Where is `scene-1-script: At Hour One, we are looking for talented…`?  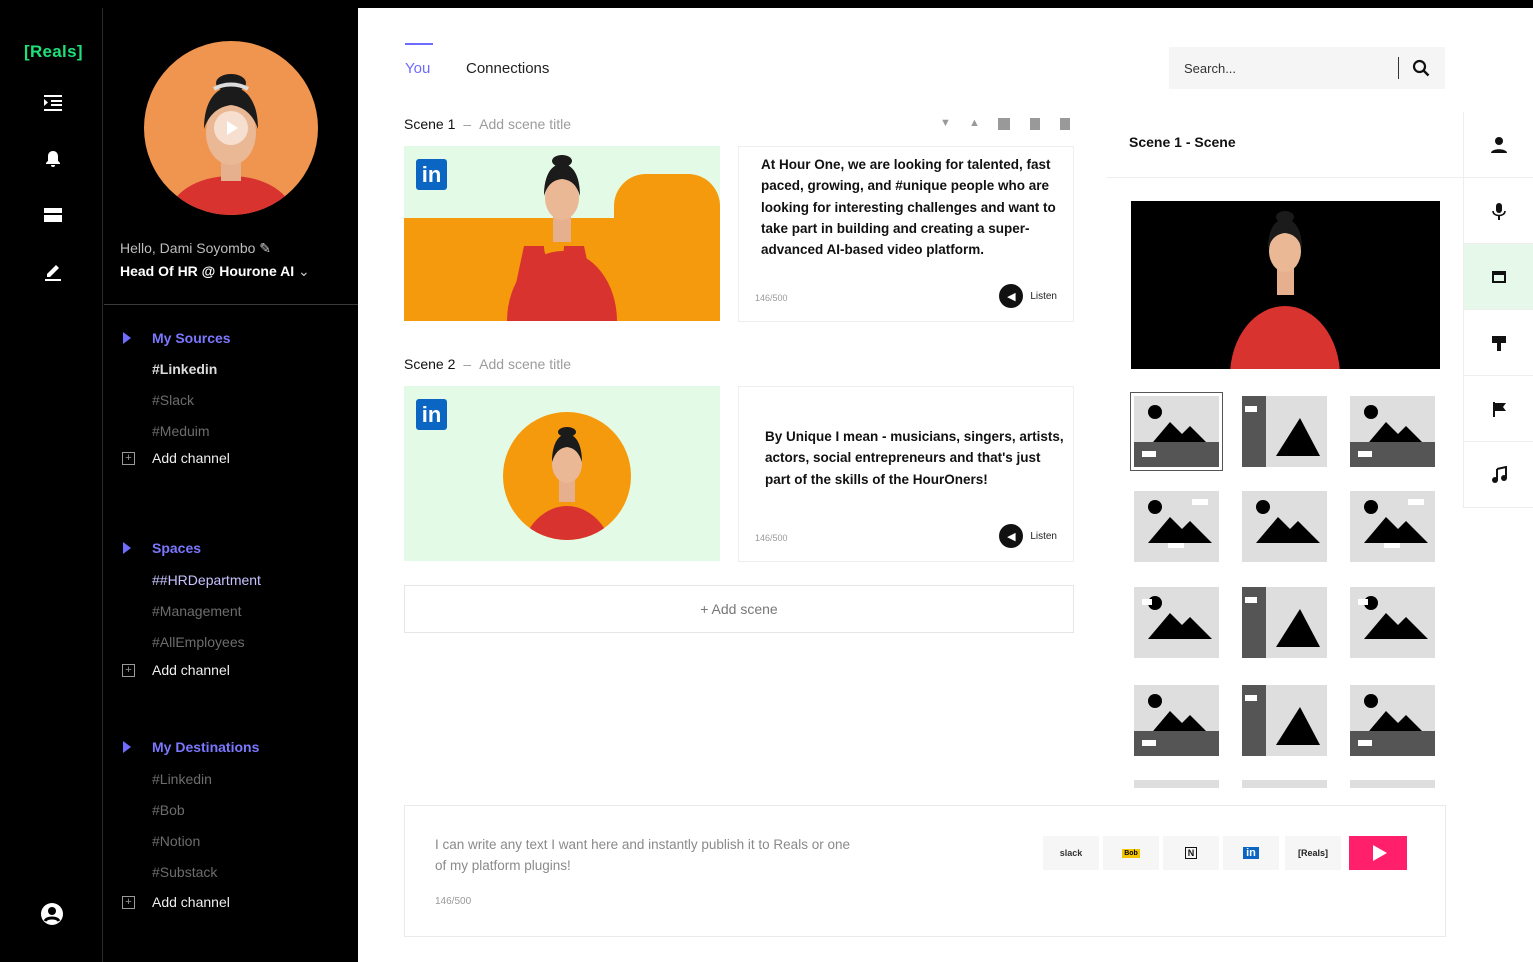 scene-1-script: At Hour One, we are looking for talented… is located at coordinates (911, 207).